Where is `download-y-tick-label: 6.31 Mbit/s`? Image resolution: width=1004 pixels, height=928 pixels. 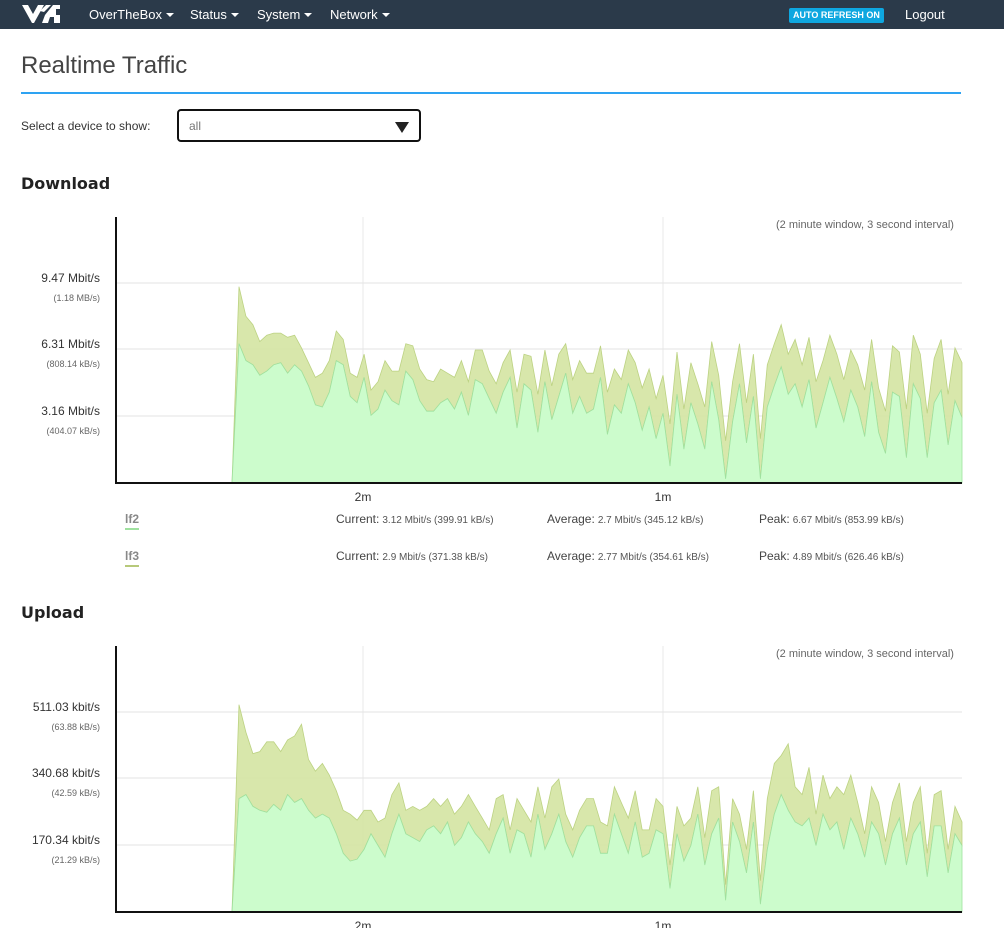
download-y-tick-label: 6.31 Mbit/s is located at coordinates (70, 344).